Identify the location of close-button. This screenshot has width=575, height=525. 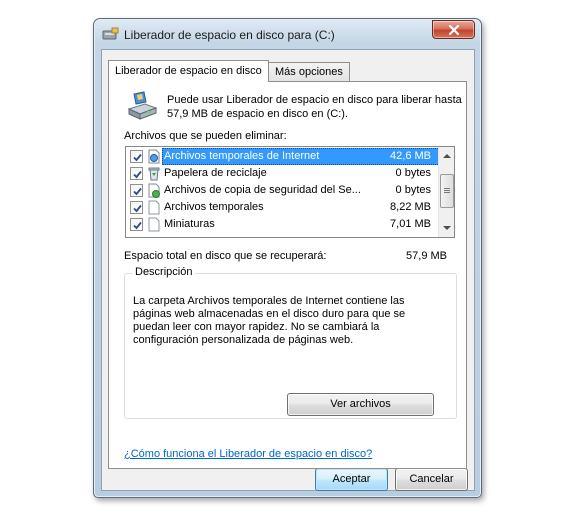
(453, 29).